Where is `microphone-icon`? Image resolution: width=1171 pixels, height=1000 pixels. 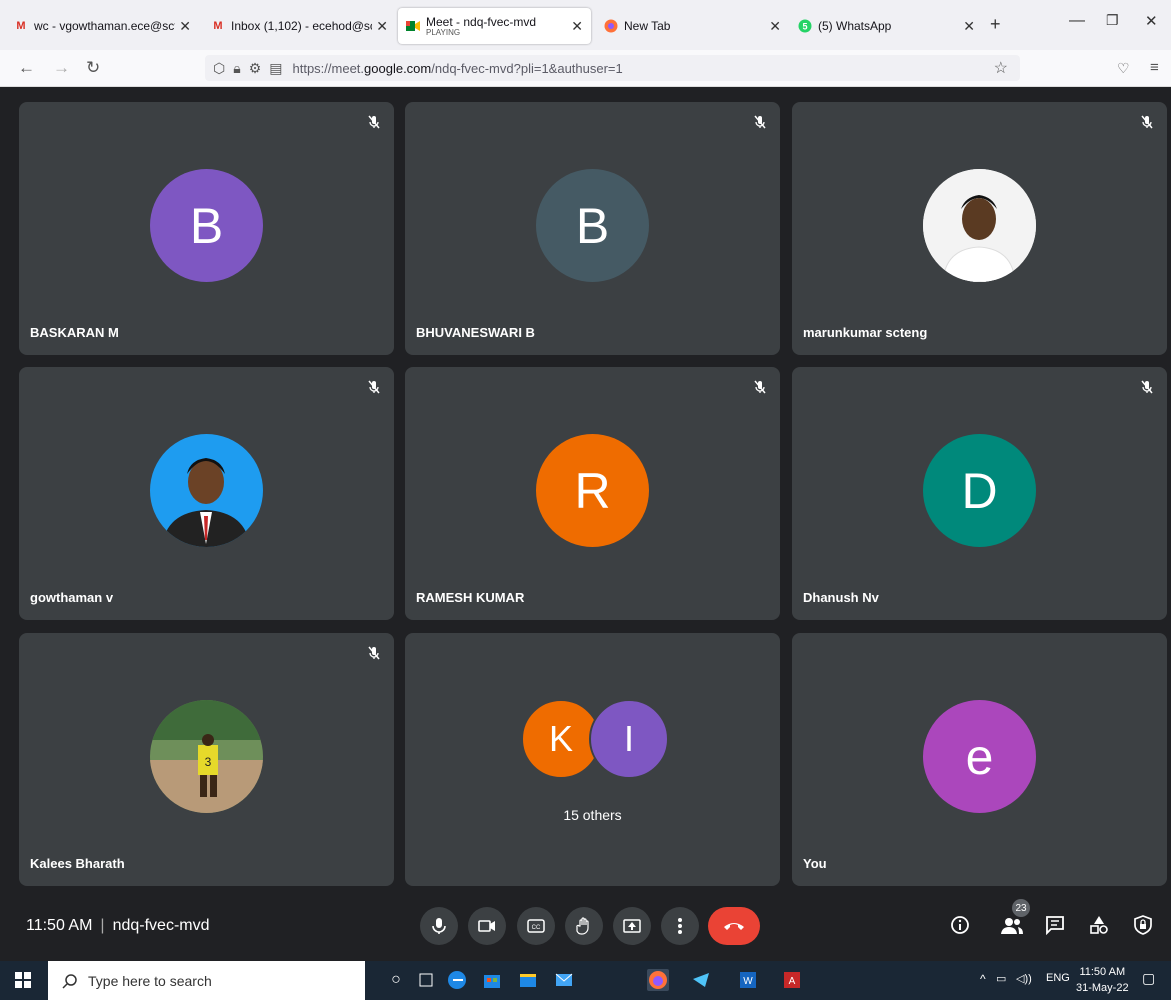
microphone-icon is located at coordinates (439, 926).